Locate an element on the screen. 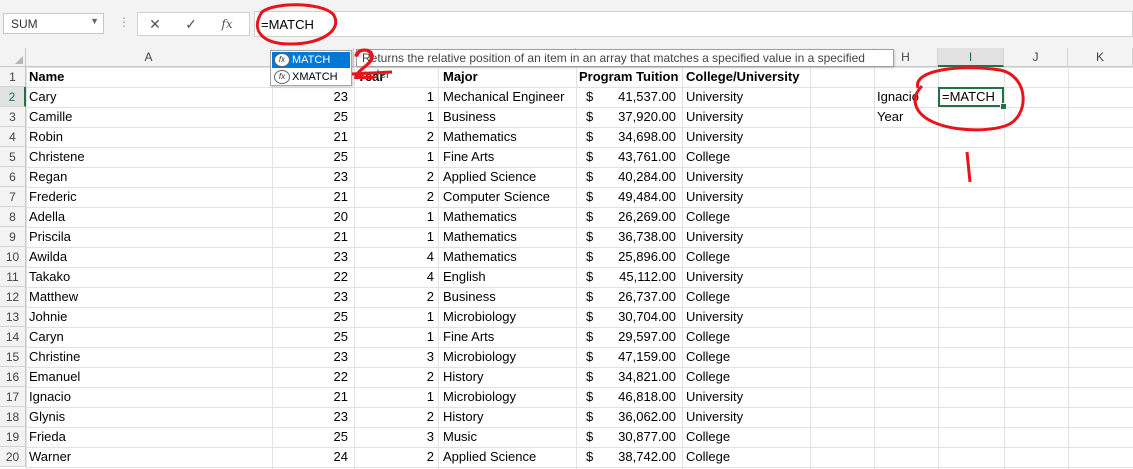 This screenshot has width=1133, height=469. annotation-label-2: 2 is located at coordinates (364, 64).